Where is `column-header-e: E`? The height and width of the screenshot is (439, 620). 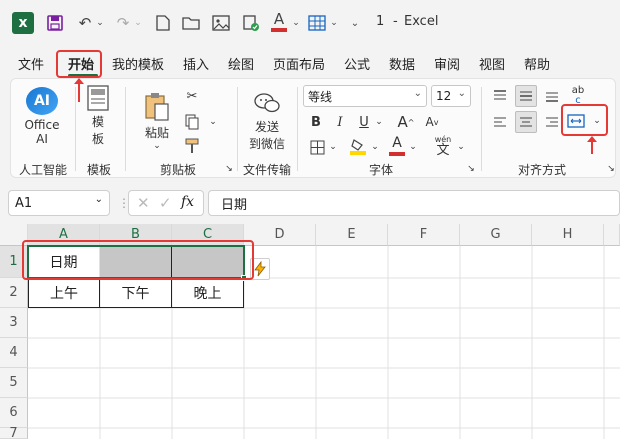
column-header-e: E is located at coordinates (352, 235).